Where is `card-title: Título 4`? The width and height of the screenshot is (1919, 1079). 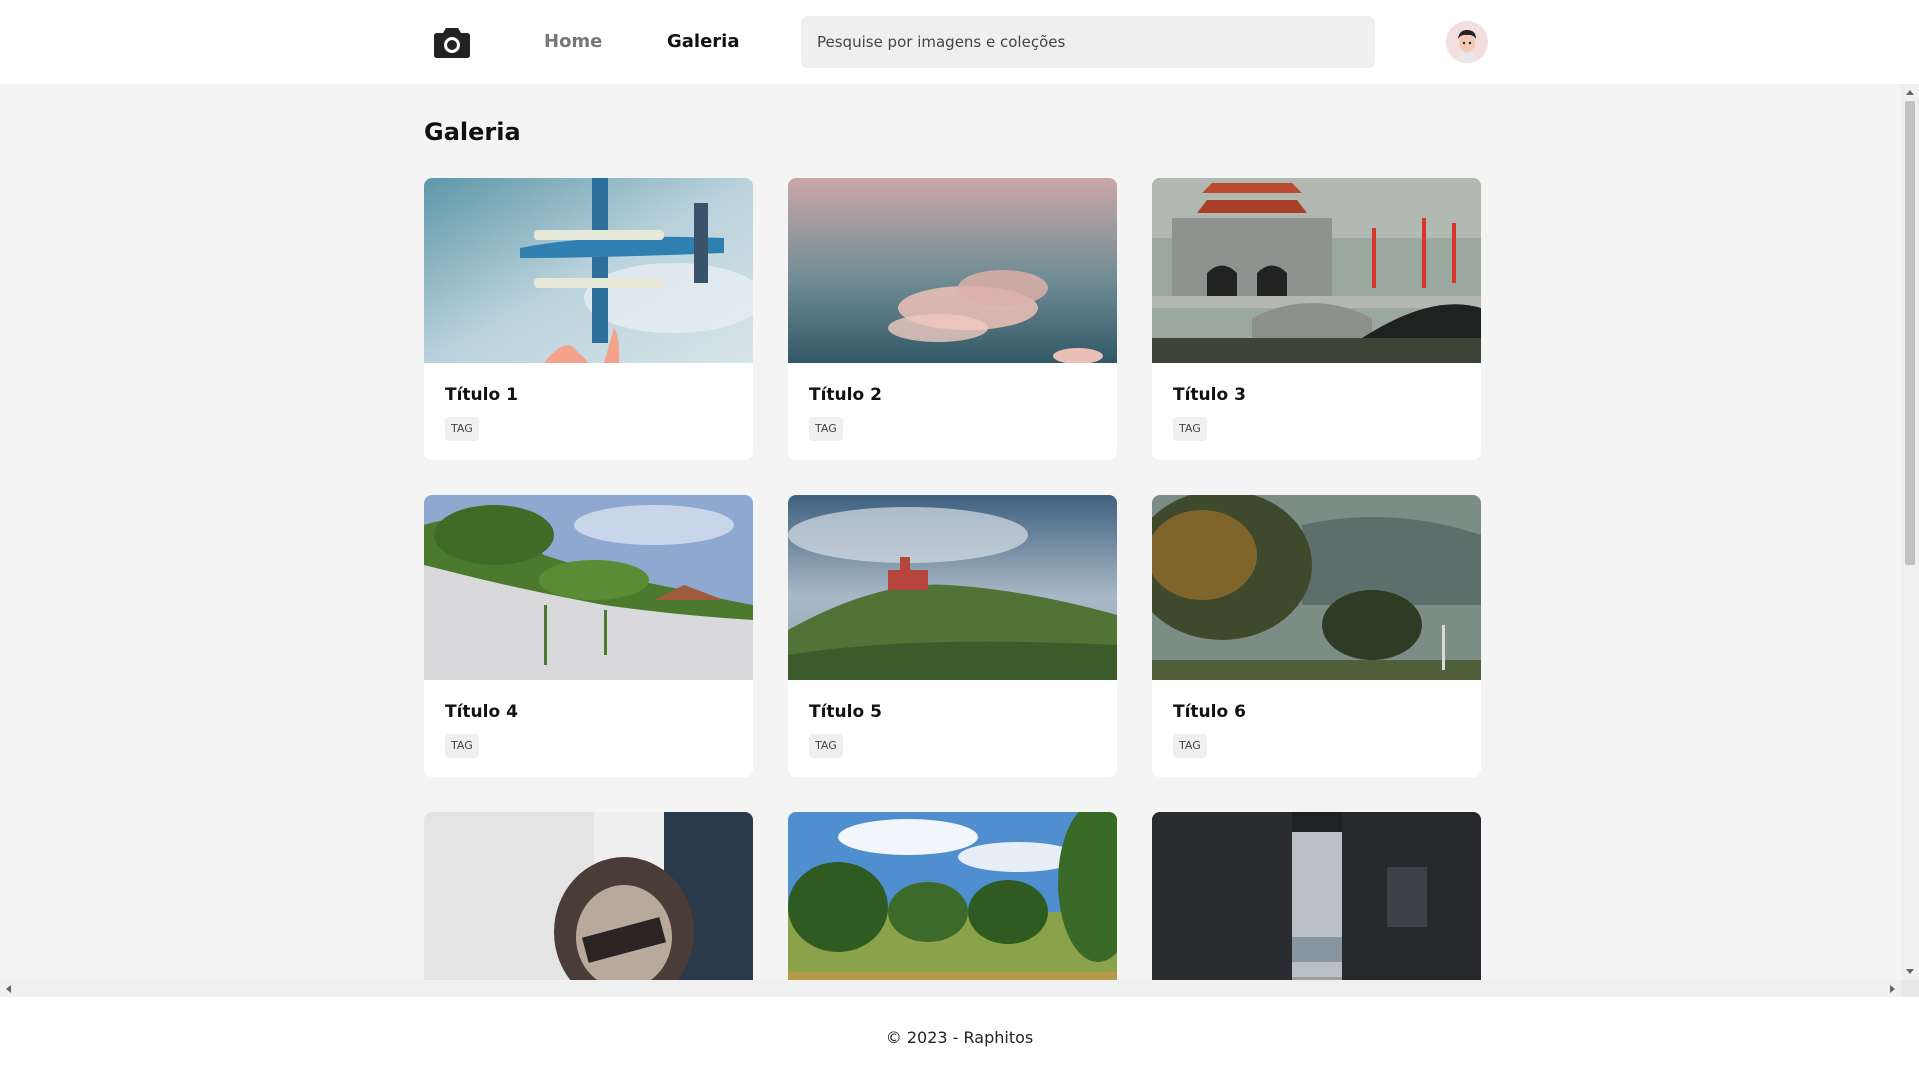 card-title: Título 4 is located at coordinates (481, 712).